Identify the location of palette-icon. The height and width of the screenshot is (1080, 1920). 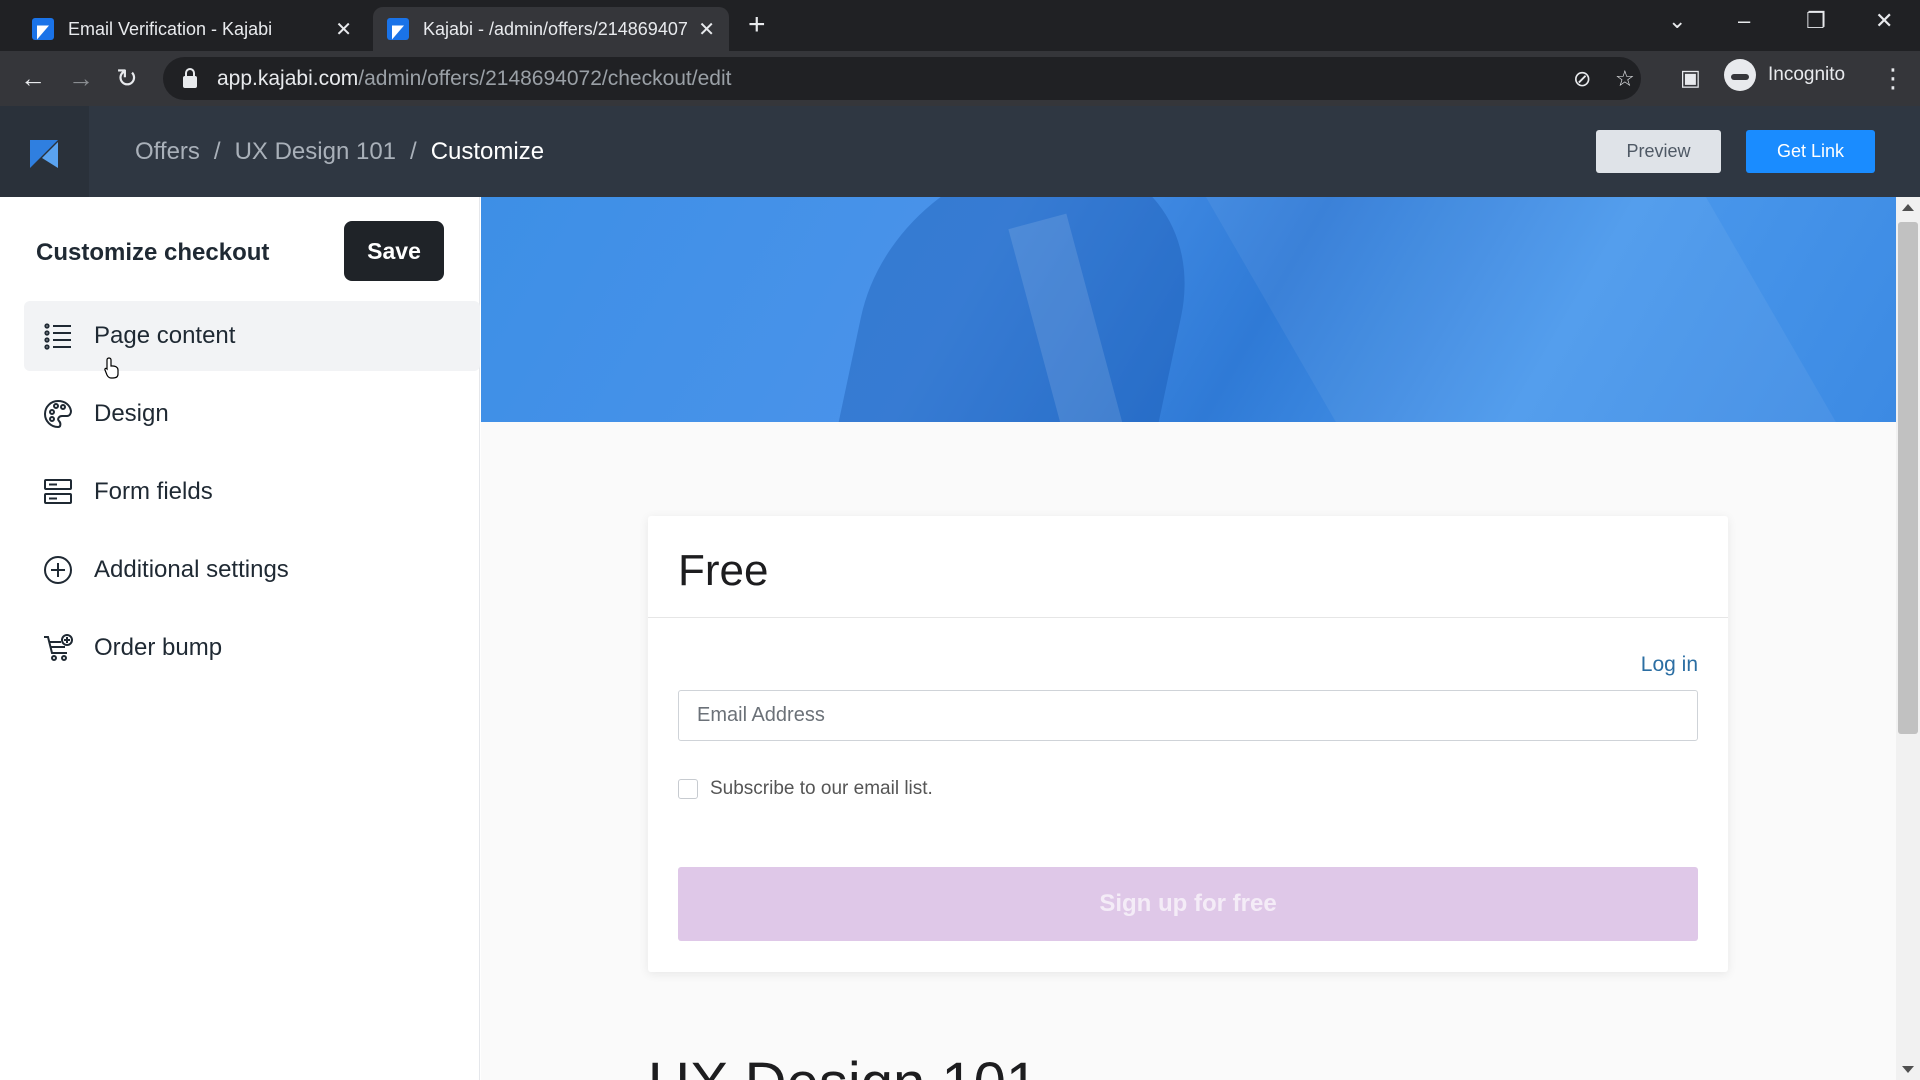
(58, 414).